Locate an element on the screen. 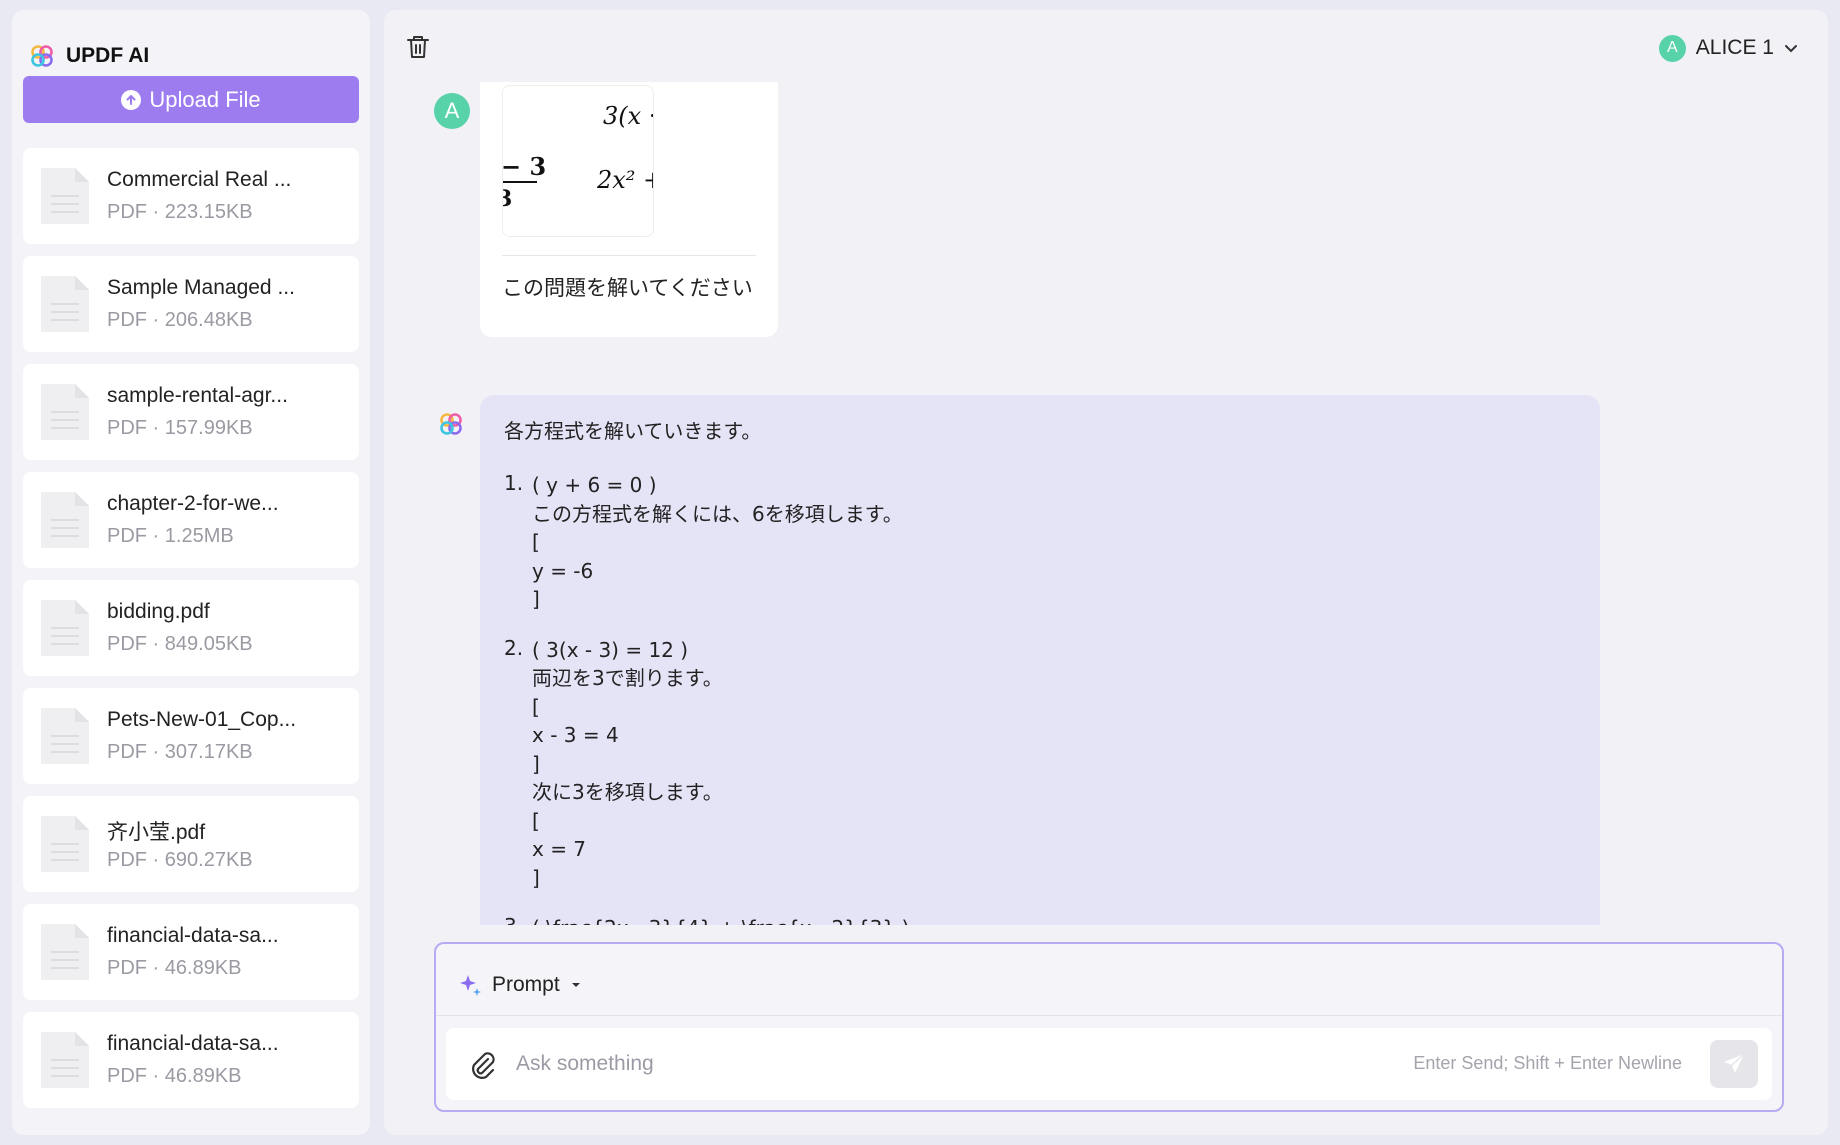 The width and height of the screenshot is (1840, 1145). user-message-text: この問題を解いてください is located at coordinates (627, 288).